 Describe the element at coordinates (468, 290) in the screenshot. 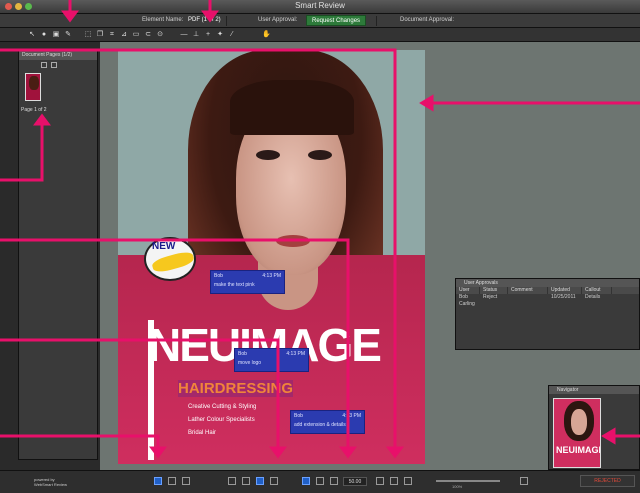

I see `column-header: User` at that location.